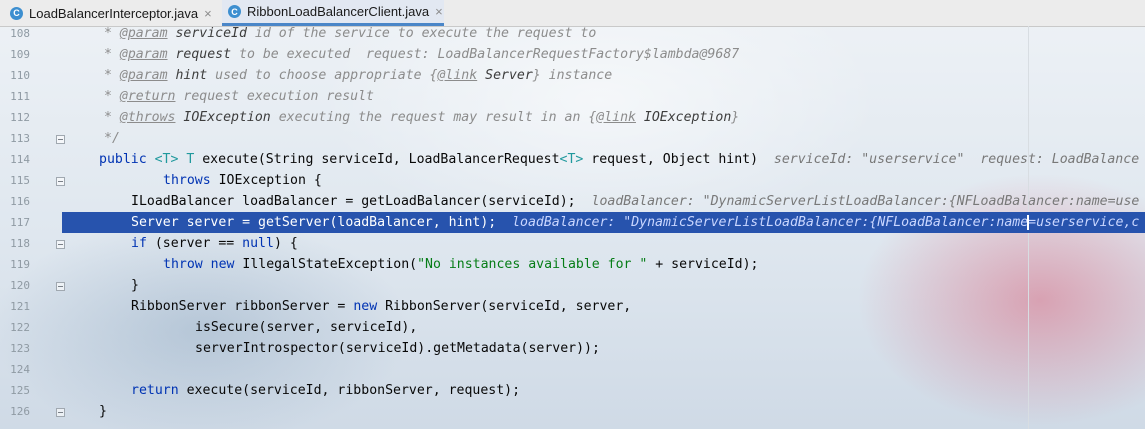  Describe the element at coordinates (20, 180) in the screenshot. I see `line-number: 115` at that location.